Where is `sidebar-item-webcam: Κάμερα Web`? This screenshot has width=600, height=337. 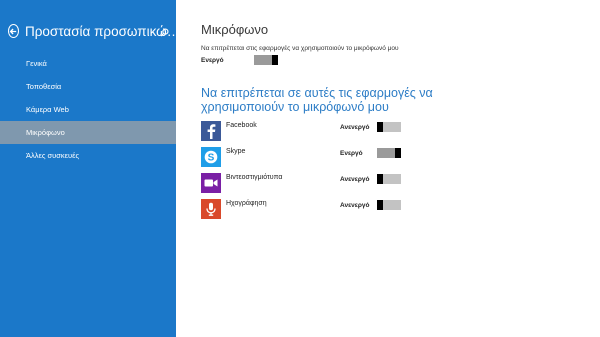 sidebar-item-webcam: Κάμερα Web is located at coordinates (88, 109).